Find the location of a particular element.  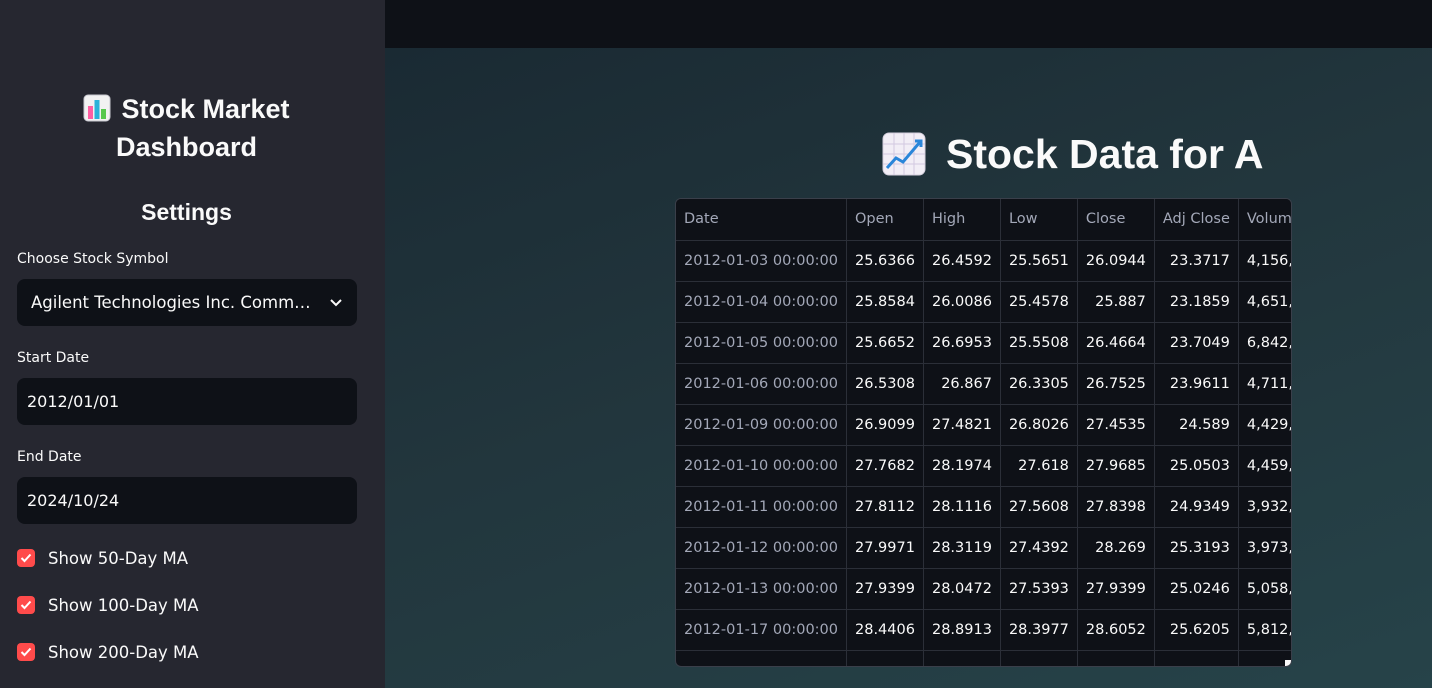

checkbox-label: Show 50-Day MA is located at coordinates (118, 558).